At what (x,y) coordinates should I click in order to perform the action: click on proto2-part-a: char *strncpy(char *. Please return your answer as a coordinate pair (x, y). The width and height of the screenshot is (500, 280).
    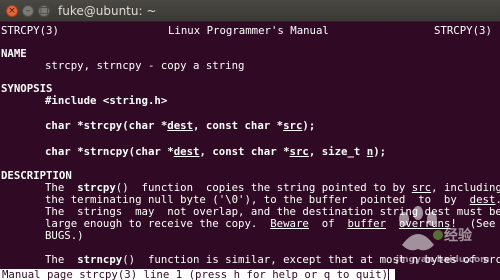
    Looking at the image, I should click on (109, 151).